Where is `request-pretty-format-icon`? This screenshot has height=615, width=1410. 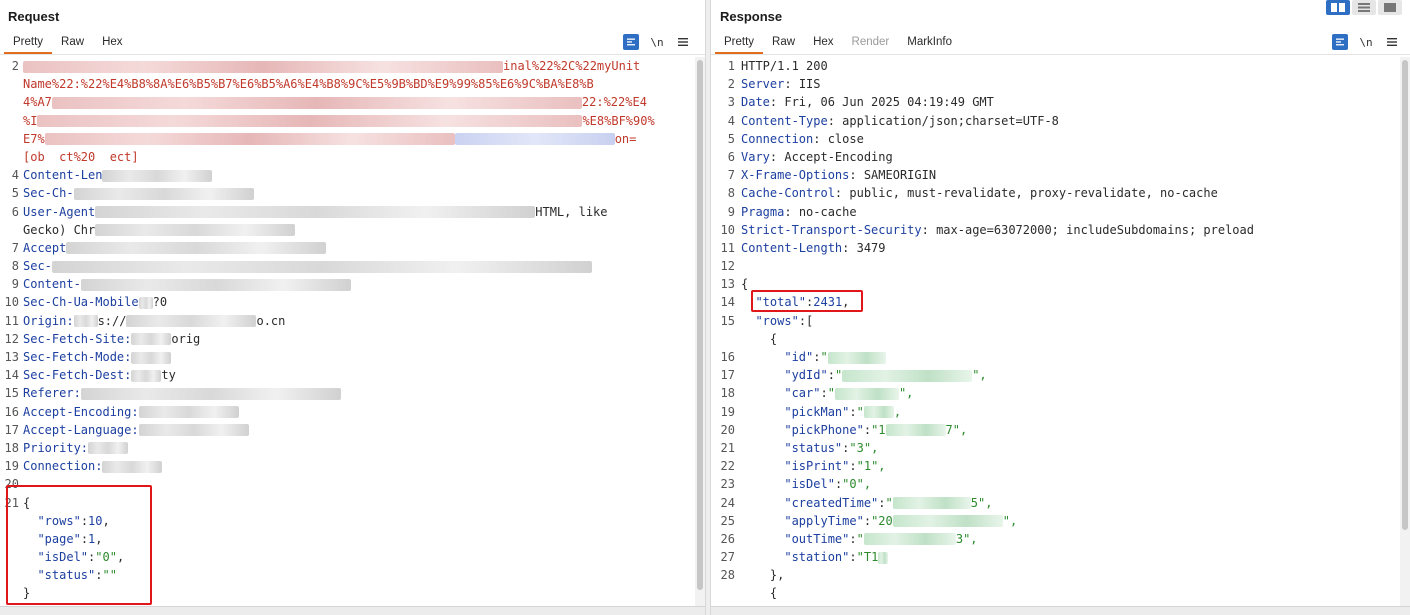
request-pretty-format-icon is located at coordinates (631, 42).